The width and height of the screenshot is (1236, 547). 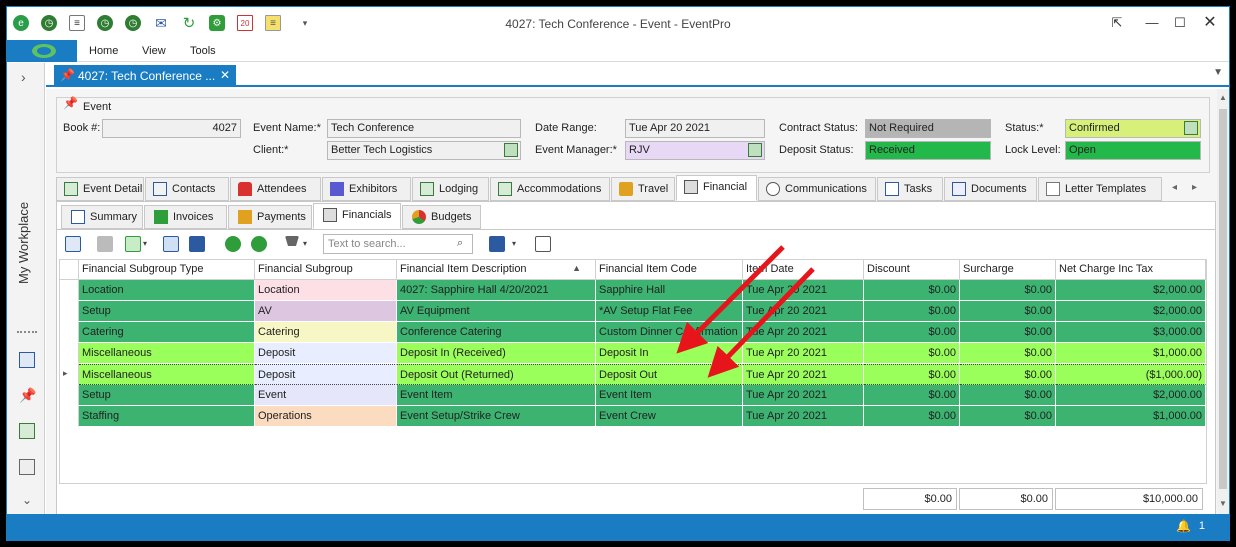 What do you see at coordinates (1131, 416) in the screenshot?
I see `table-cell: $1,000.00` at bounding box center [1131, 416].